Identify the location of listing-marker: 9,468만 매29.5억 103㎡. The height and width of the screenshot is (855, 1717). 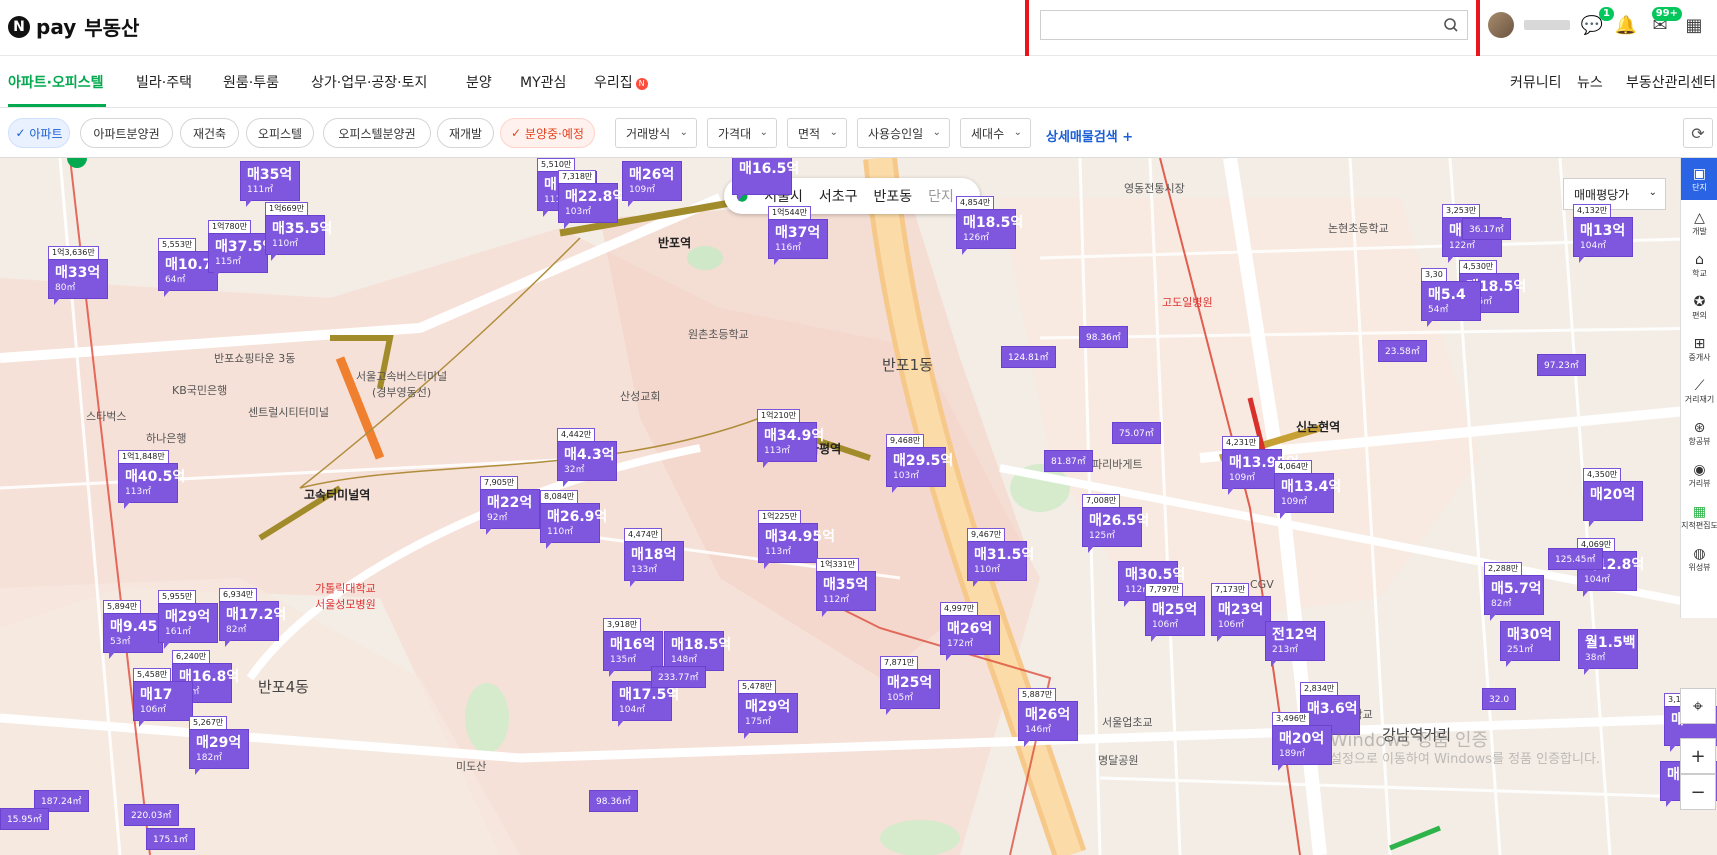
(919, 463).